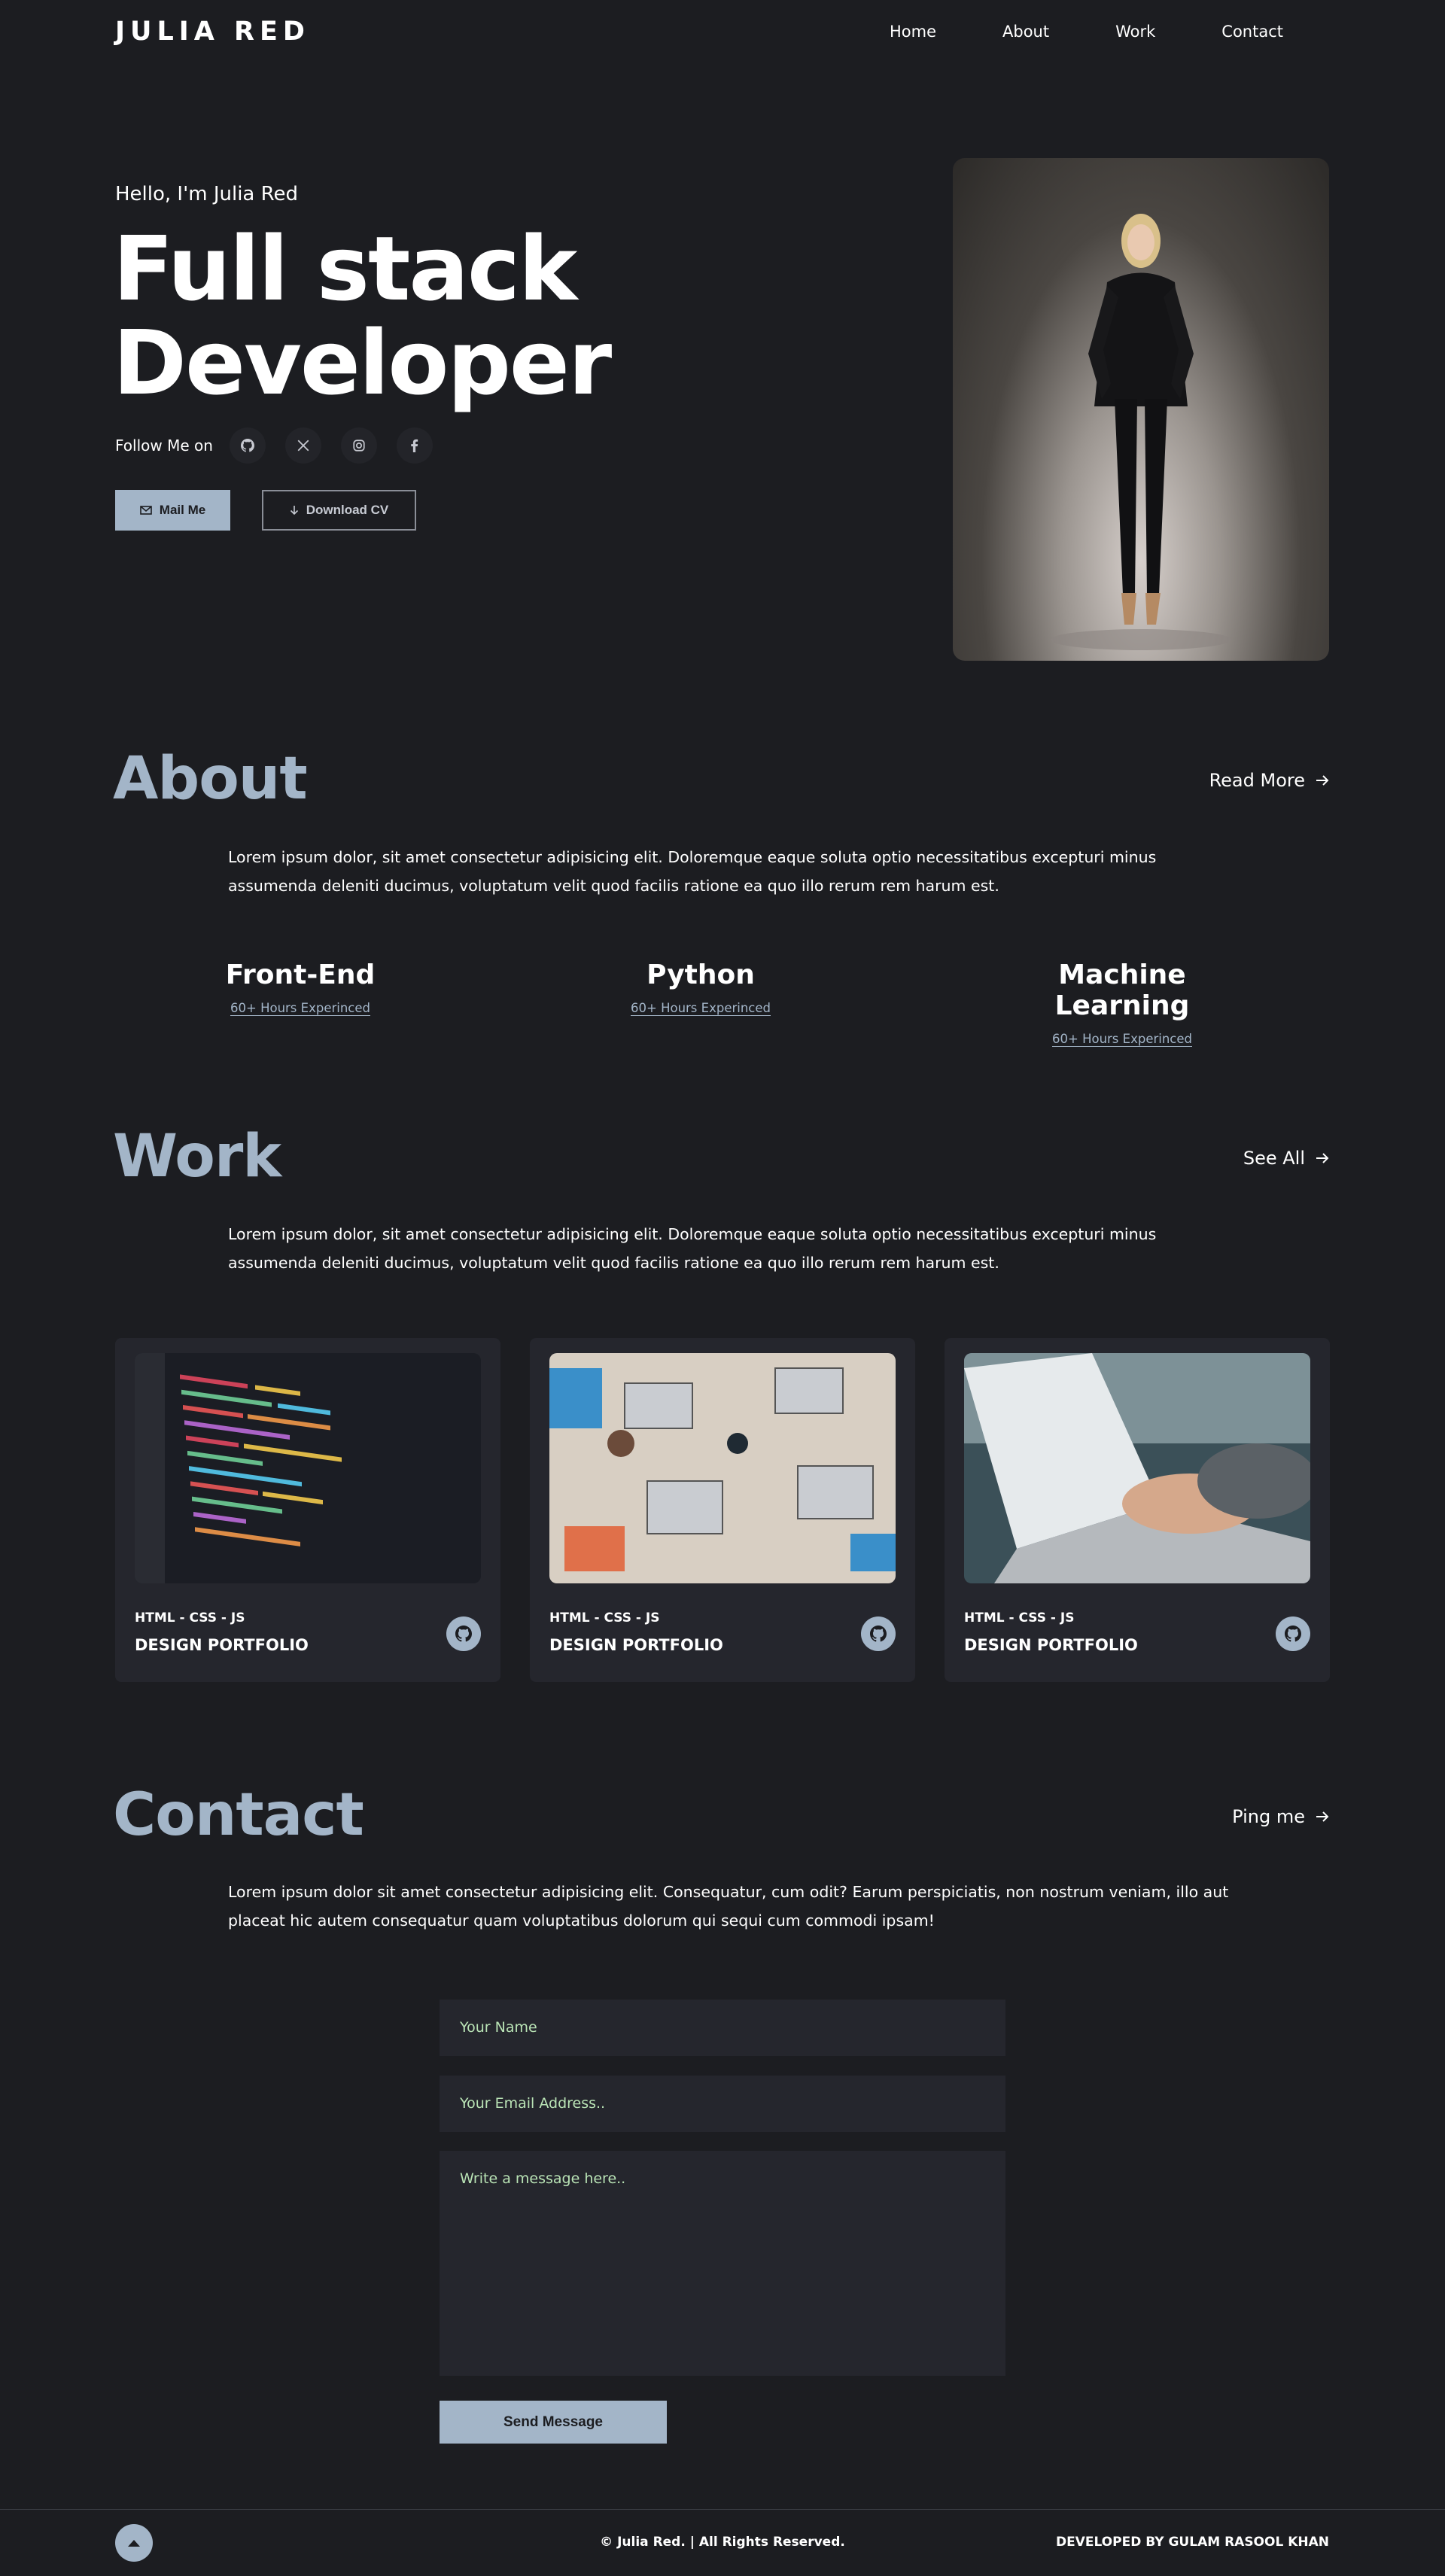  I want to click on download-arrow-icon, so click(294, 511).